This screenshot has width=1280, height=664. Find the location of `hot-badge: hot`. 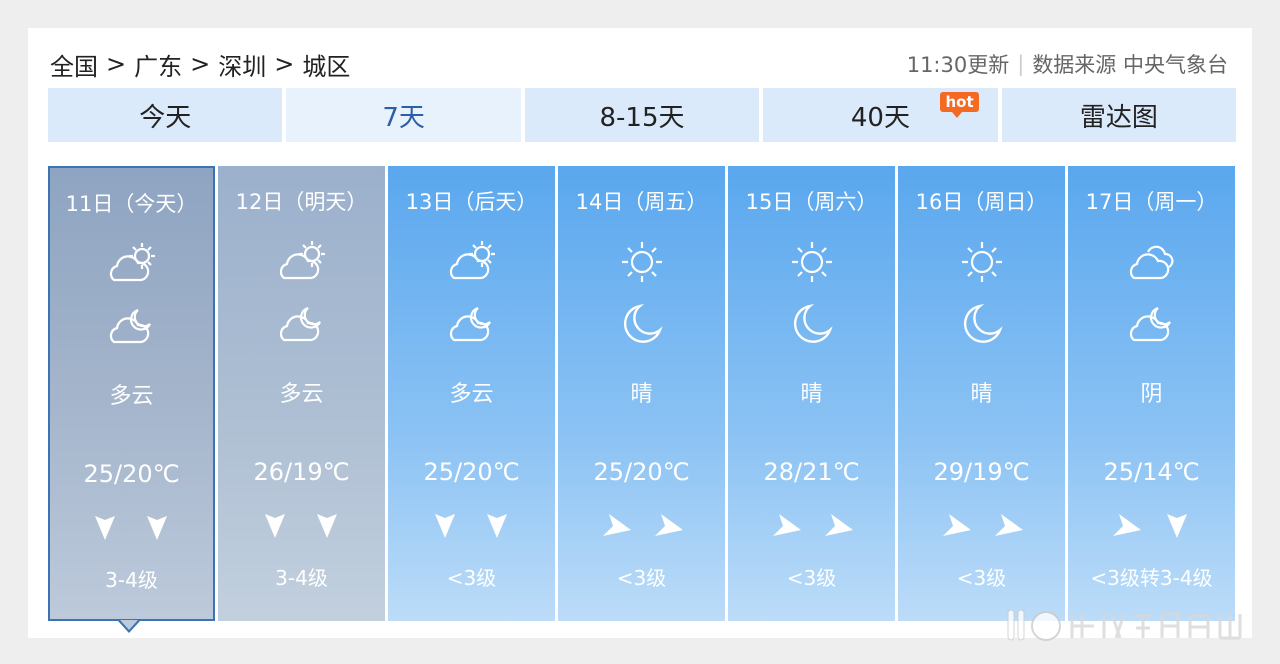

hot-badge: hot is located at coordinates (959, 105).